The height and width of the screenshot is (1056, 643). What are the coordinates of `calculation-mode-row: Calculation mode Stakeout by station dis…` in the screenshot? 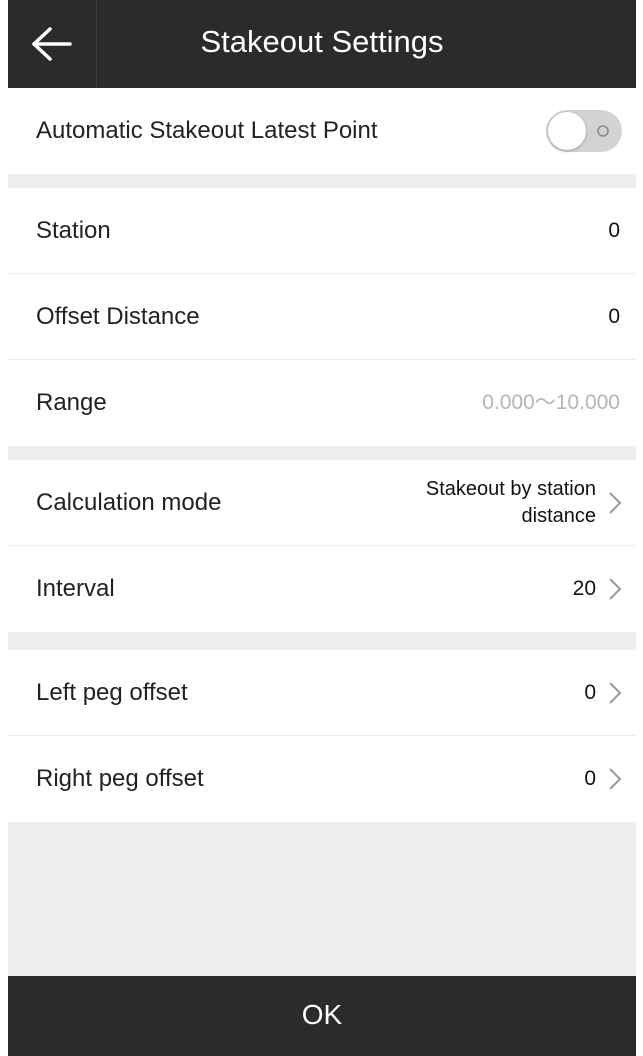 It's located at (322, 503).